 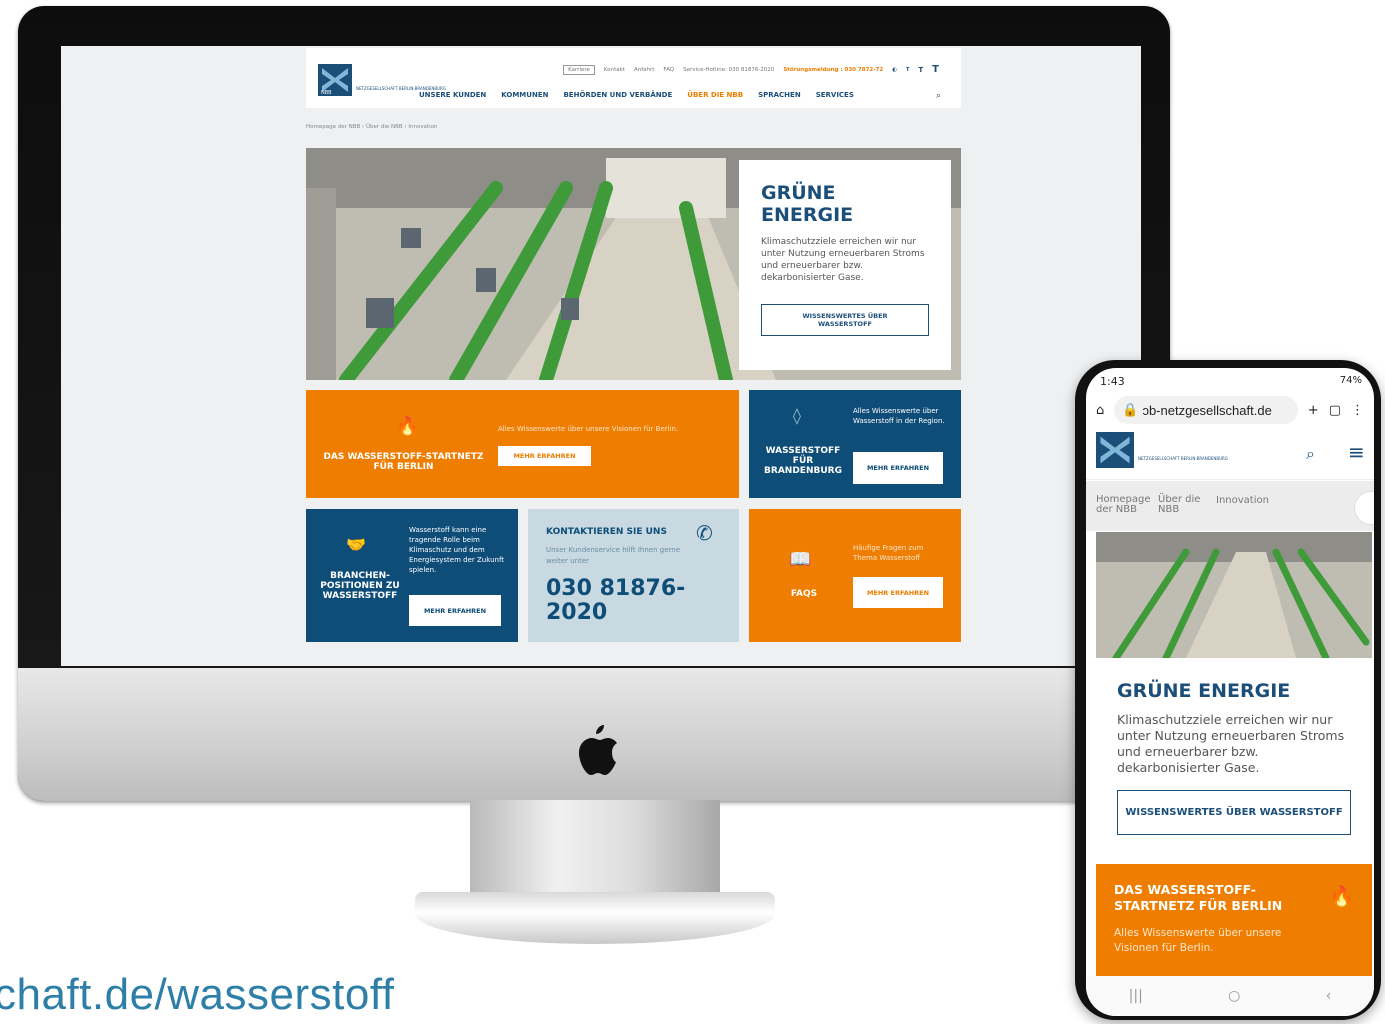 What do you see at coordinates (845, 320) in the screenshot?
I see `wissenswertes-button: WISSENSWERTES ÜBER WASSERSTOFF` at bounding box center [845, 320].